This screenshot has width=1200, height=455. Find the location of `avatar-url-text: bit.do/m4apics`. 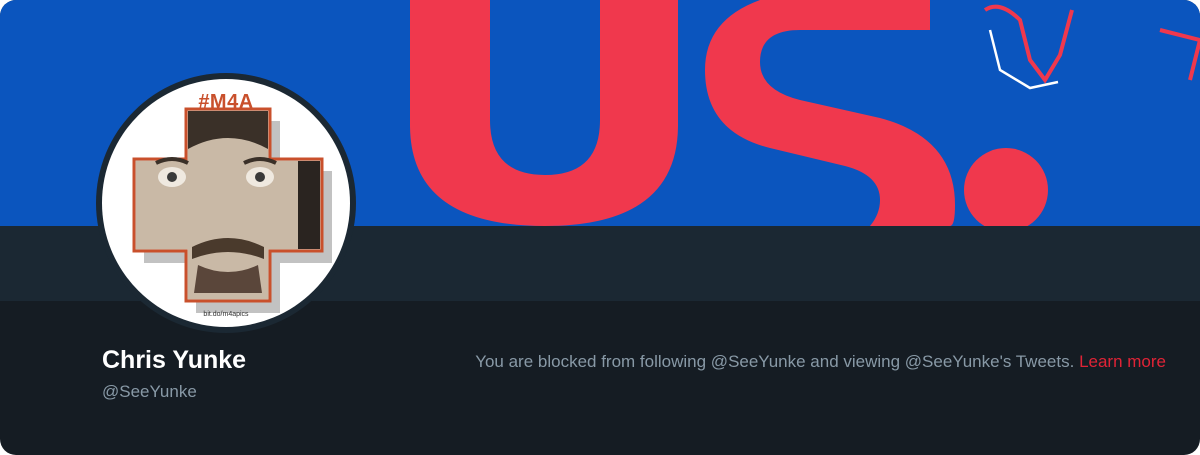

avatar-url-text: bit.do/m4apics is located at coordinates (226, 314).